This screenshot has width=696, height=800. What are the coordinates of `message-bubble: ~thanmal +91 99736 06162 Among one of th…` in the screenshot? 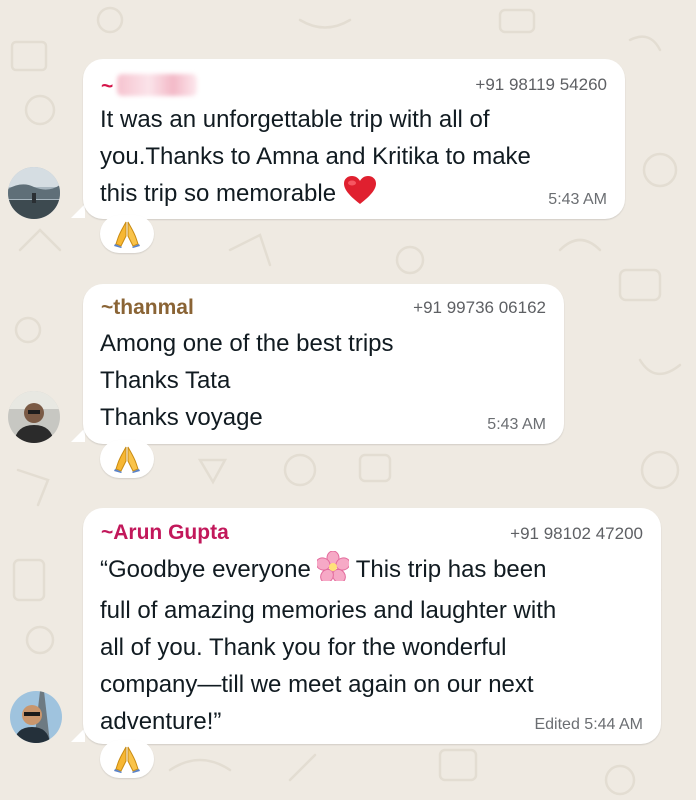 It's located at (323, 364).